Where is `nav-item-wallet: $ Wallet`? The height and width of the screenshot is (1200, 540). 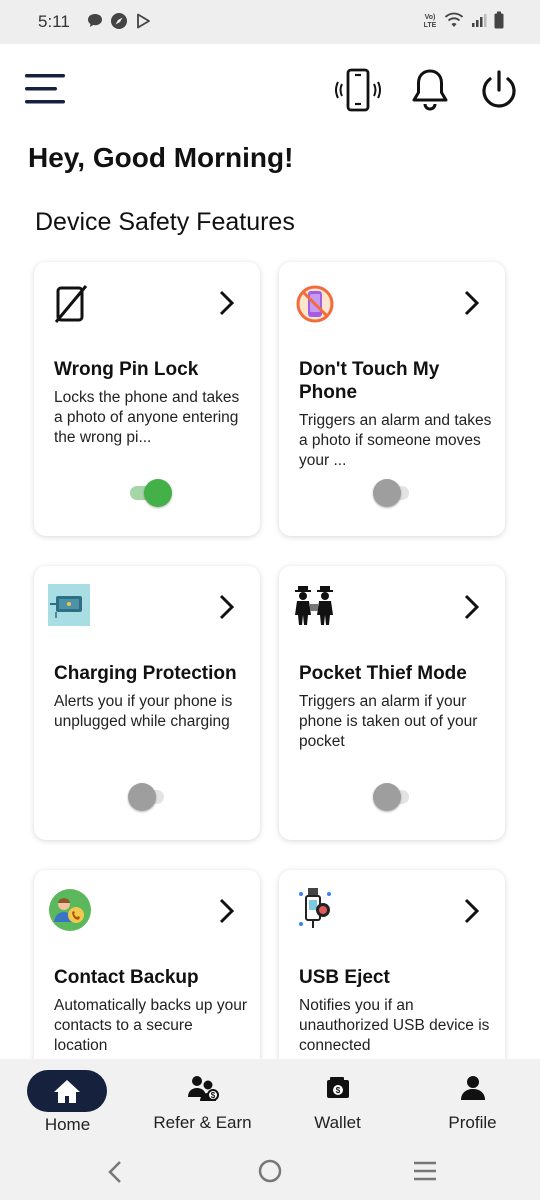
nav-item-wallet: $ Wallet is located at coordinates (337, 1101).